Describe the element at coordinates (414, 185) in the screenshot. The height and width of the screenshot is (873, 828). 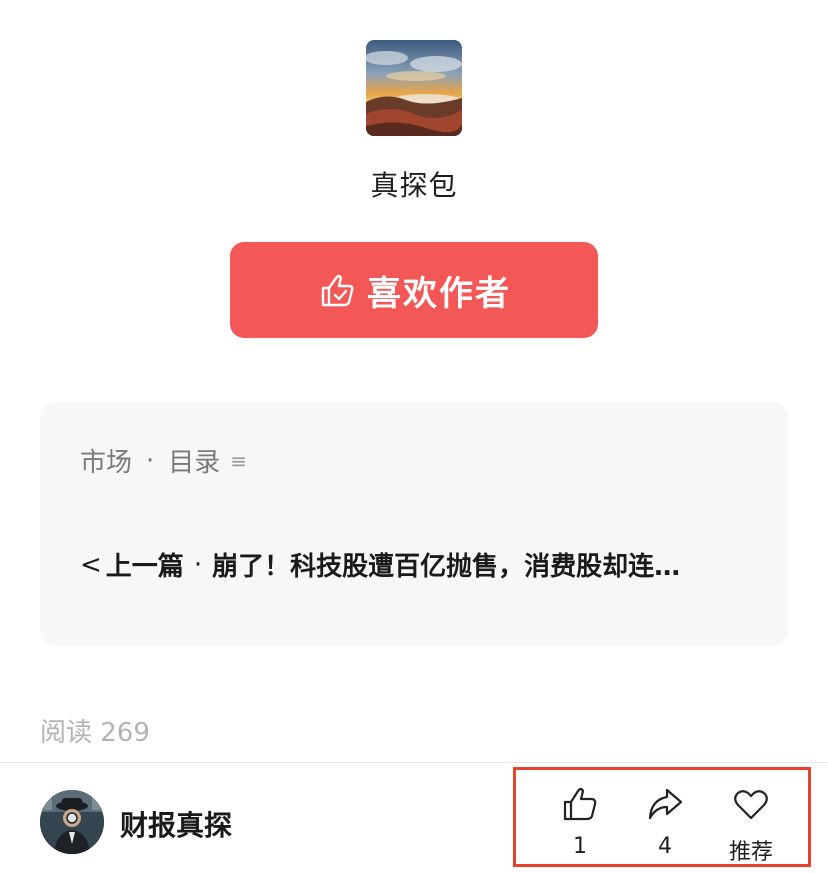
I see `author-name: 真探包` at that location.